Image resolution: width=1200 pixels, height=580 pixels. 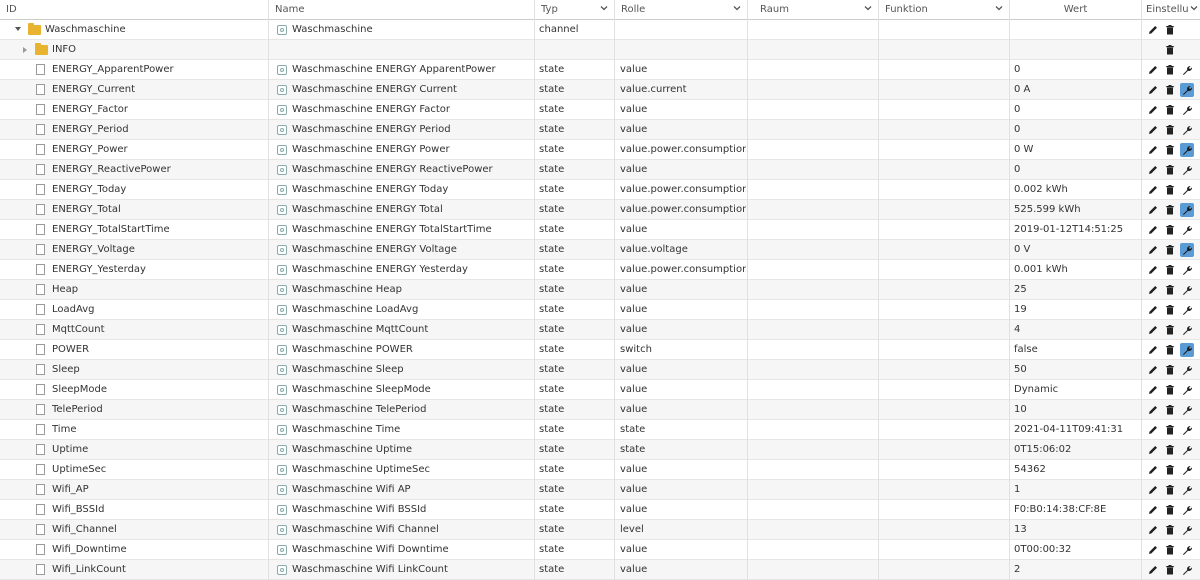 What do you see at coordinates (1077, 210) in the screenshot?
I see `row-value: 525.599 kWh` at bounding box center [1077, 210].